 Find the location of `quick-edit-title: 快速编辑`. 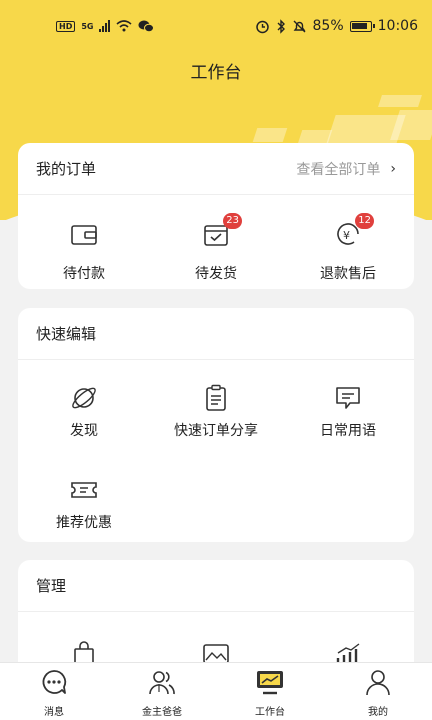

quick-edit-title: 快速编辑 is located at coordinates (66, 334).